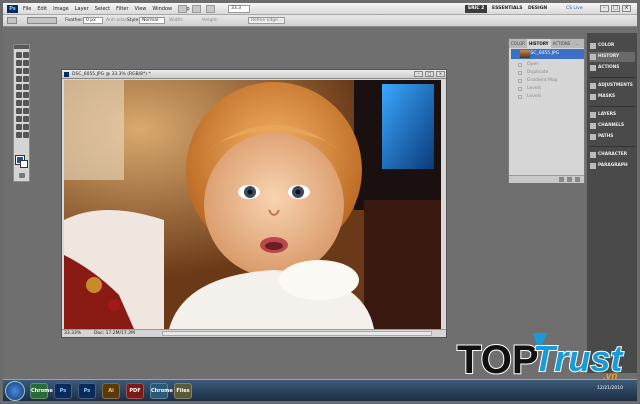  I want to click on menu-filter: Filter, so click(122, 9).